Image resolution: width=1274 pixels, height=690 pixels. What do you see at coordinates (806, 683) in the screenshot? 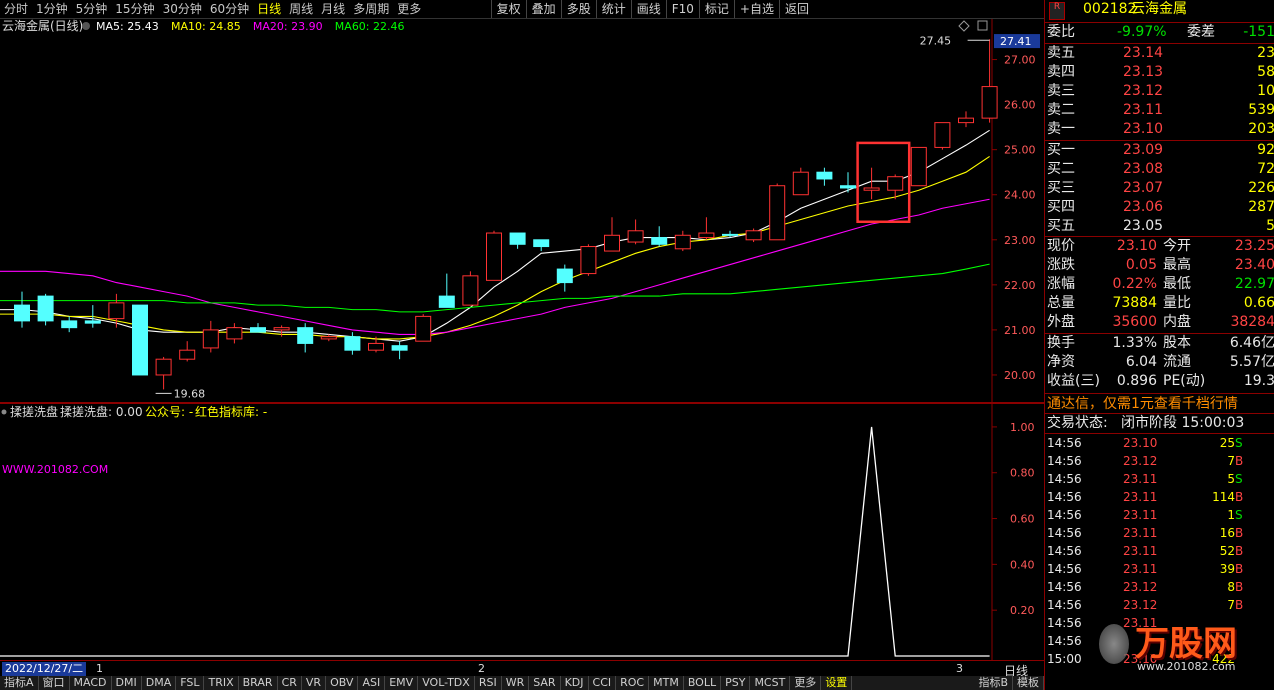
I see `indicator-tab: 更多` at bounding box center [806, 683].